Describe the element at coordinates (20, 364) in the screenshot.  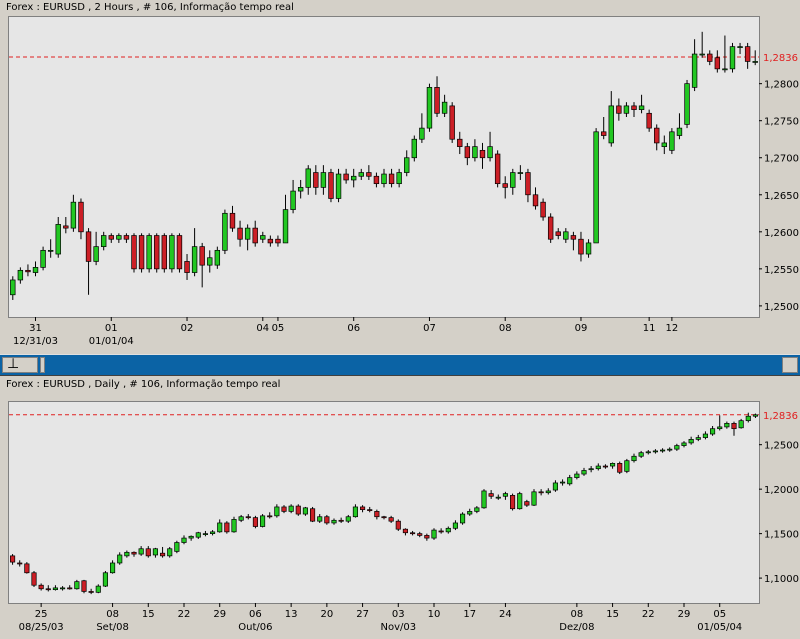
I see `scrollbar-left-button: ⊥` at that location.